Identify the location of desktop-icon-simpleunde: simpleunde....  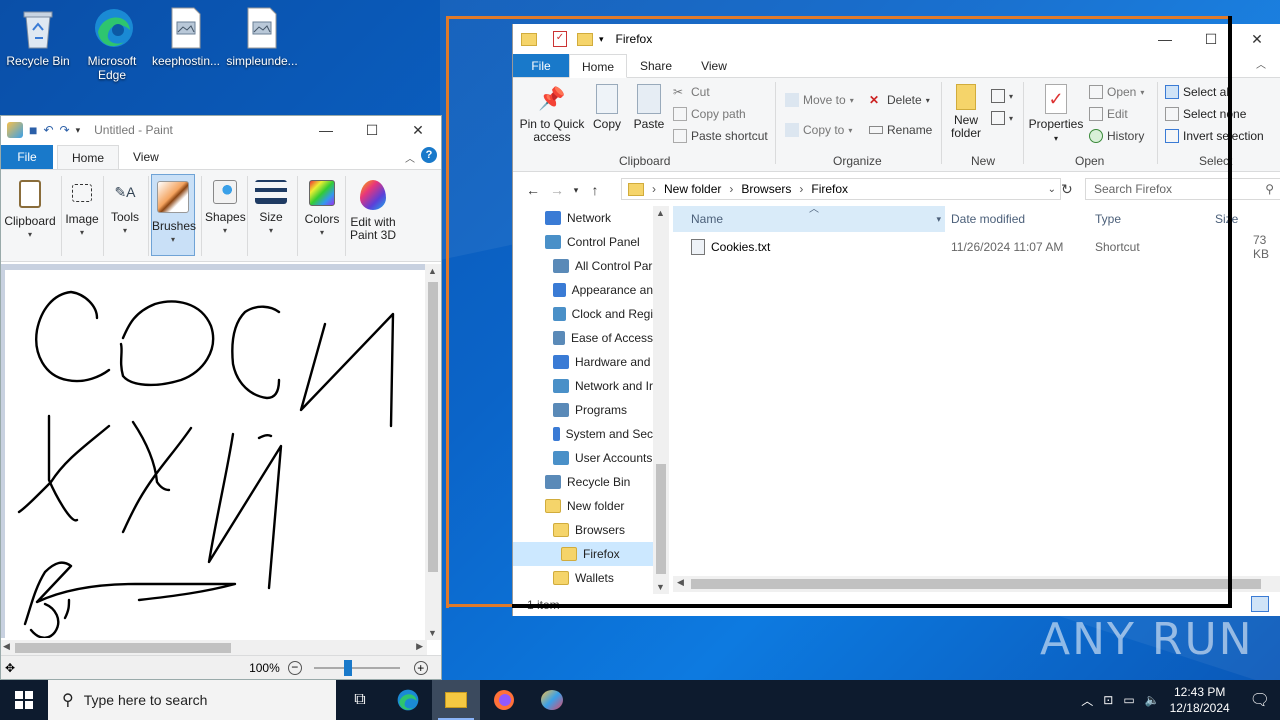
(262, 37).